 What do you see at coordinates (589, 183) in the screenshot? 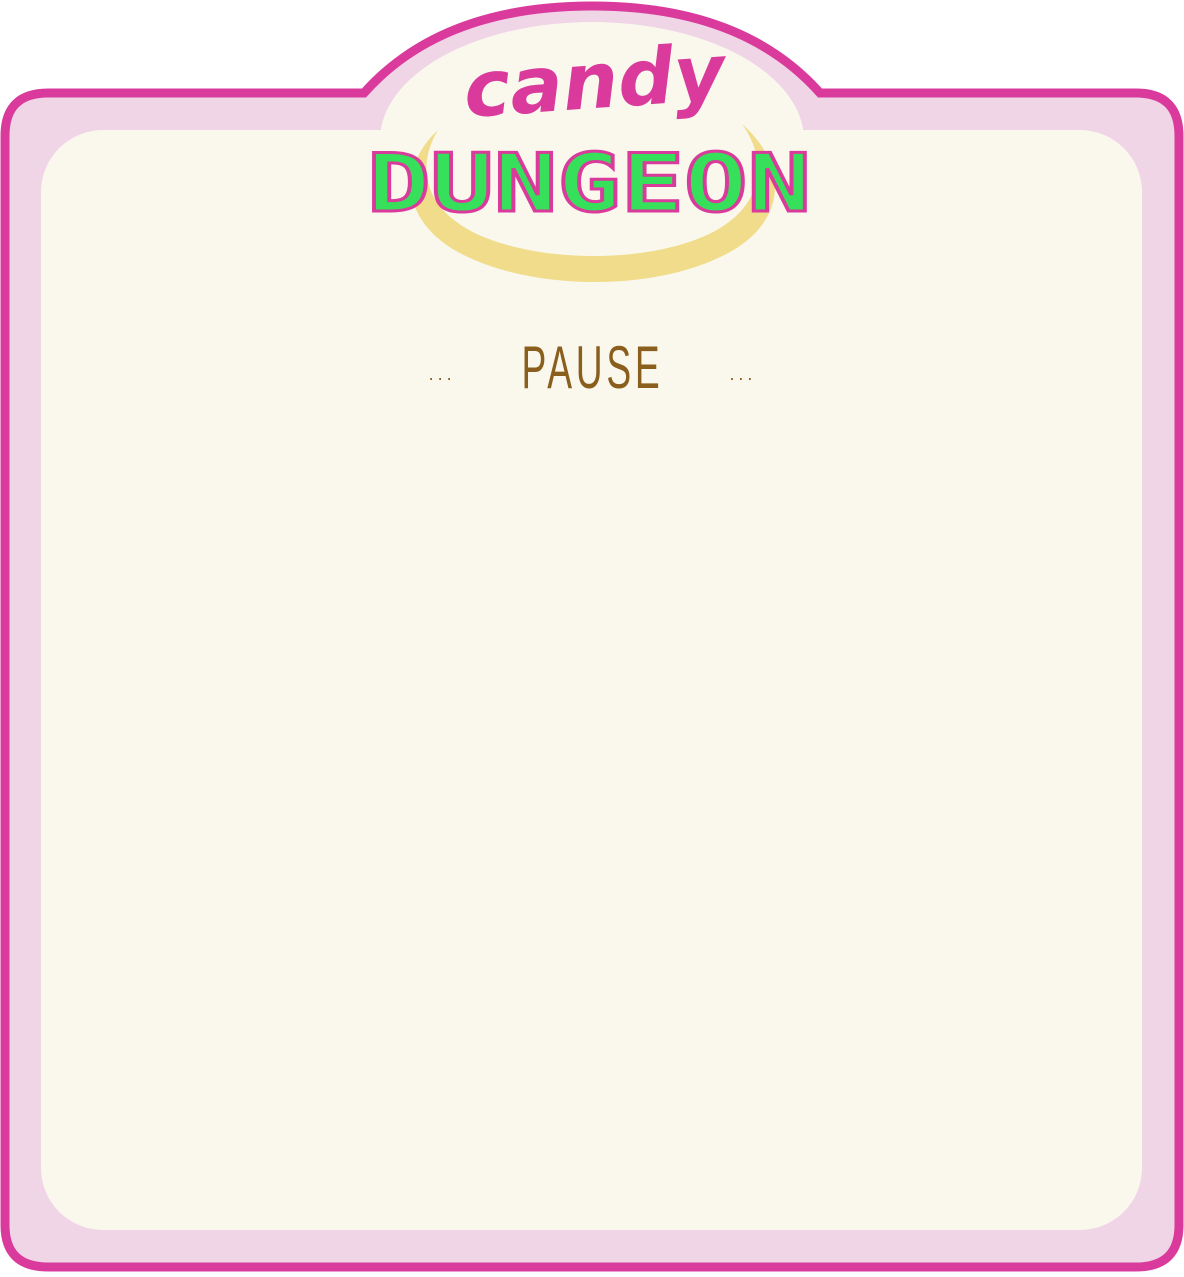
I see `logo-dungeon-text: DUNGEON` at bounding box center [589, 183].